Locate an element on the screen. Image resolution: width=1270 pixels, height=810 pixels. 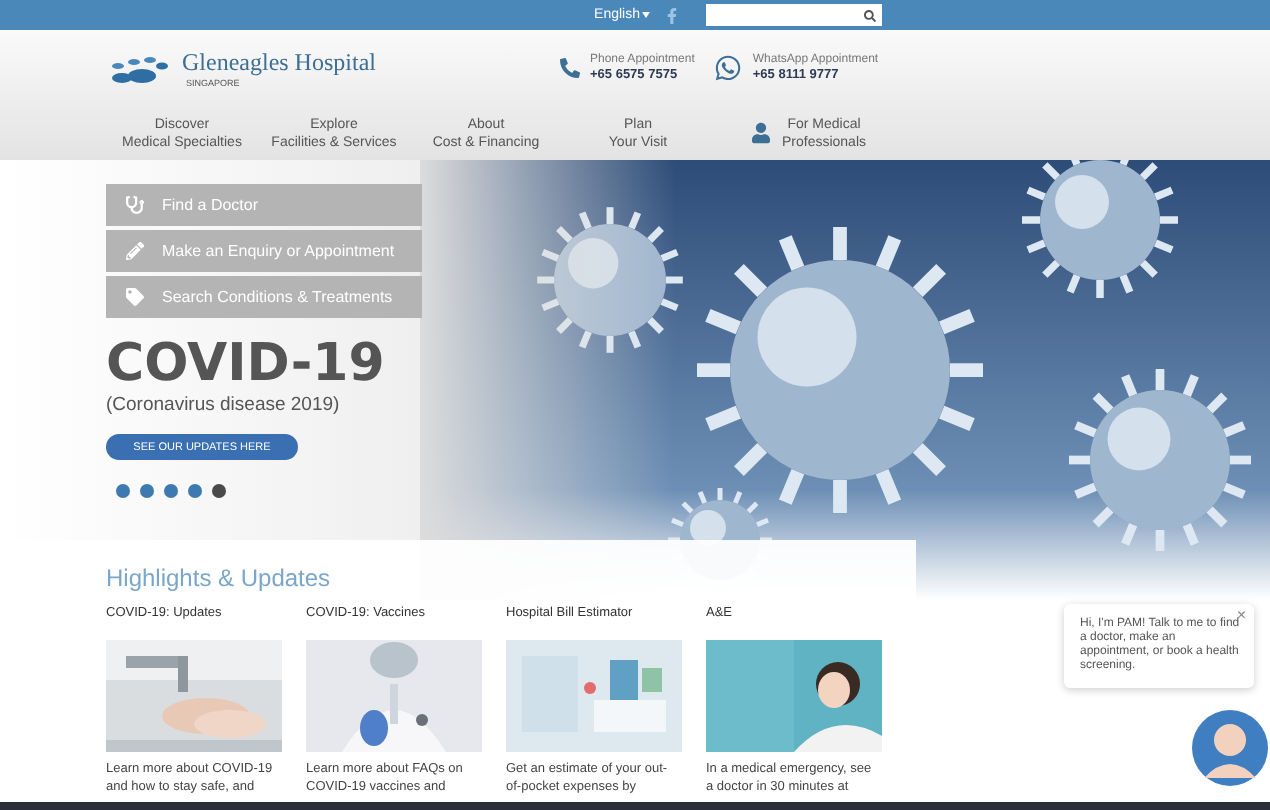
brand-name: Gleneagles Hospital is located at coordinates (279, 63).